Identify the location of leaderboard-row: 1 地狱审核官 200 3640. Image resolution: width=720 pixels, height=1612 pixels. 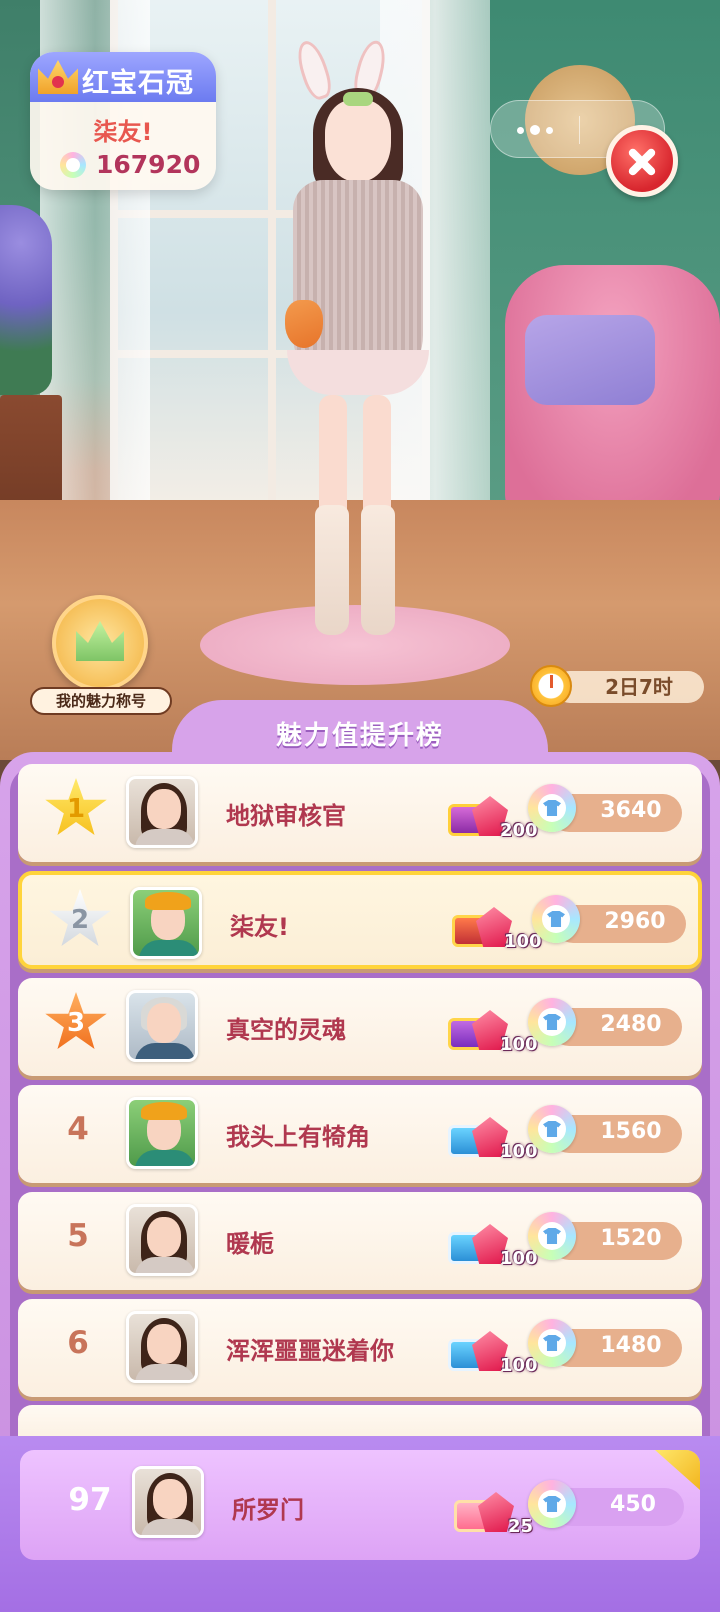
(360, 813).